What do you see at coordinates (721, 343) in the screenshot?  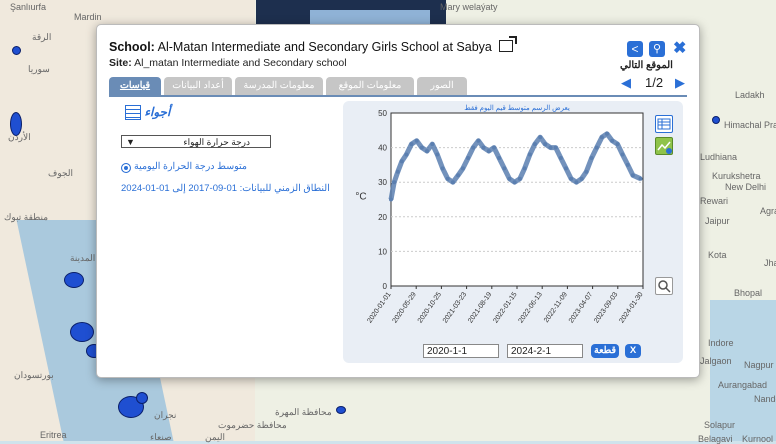 I see `map-place-label: Indore` at bounding box center [721, 343].